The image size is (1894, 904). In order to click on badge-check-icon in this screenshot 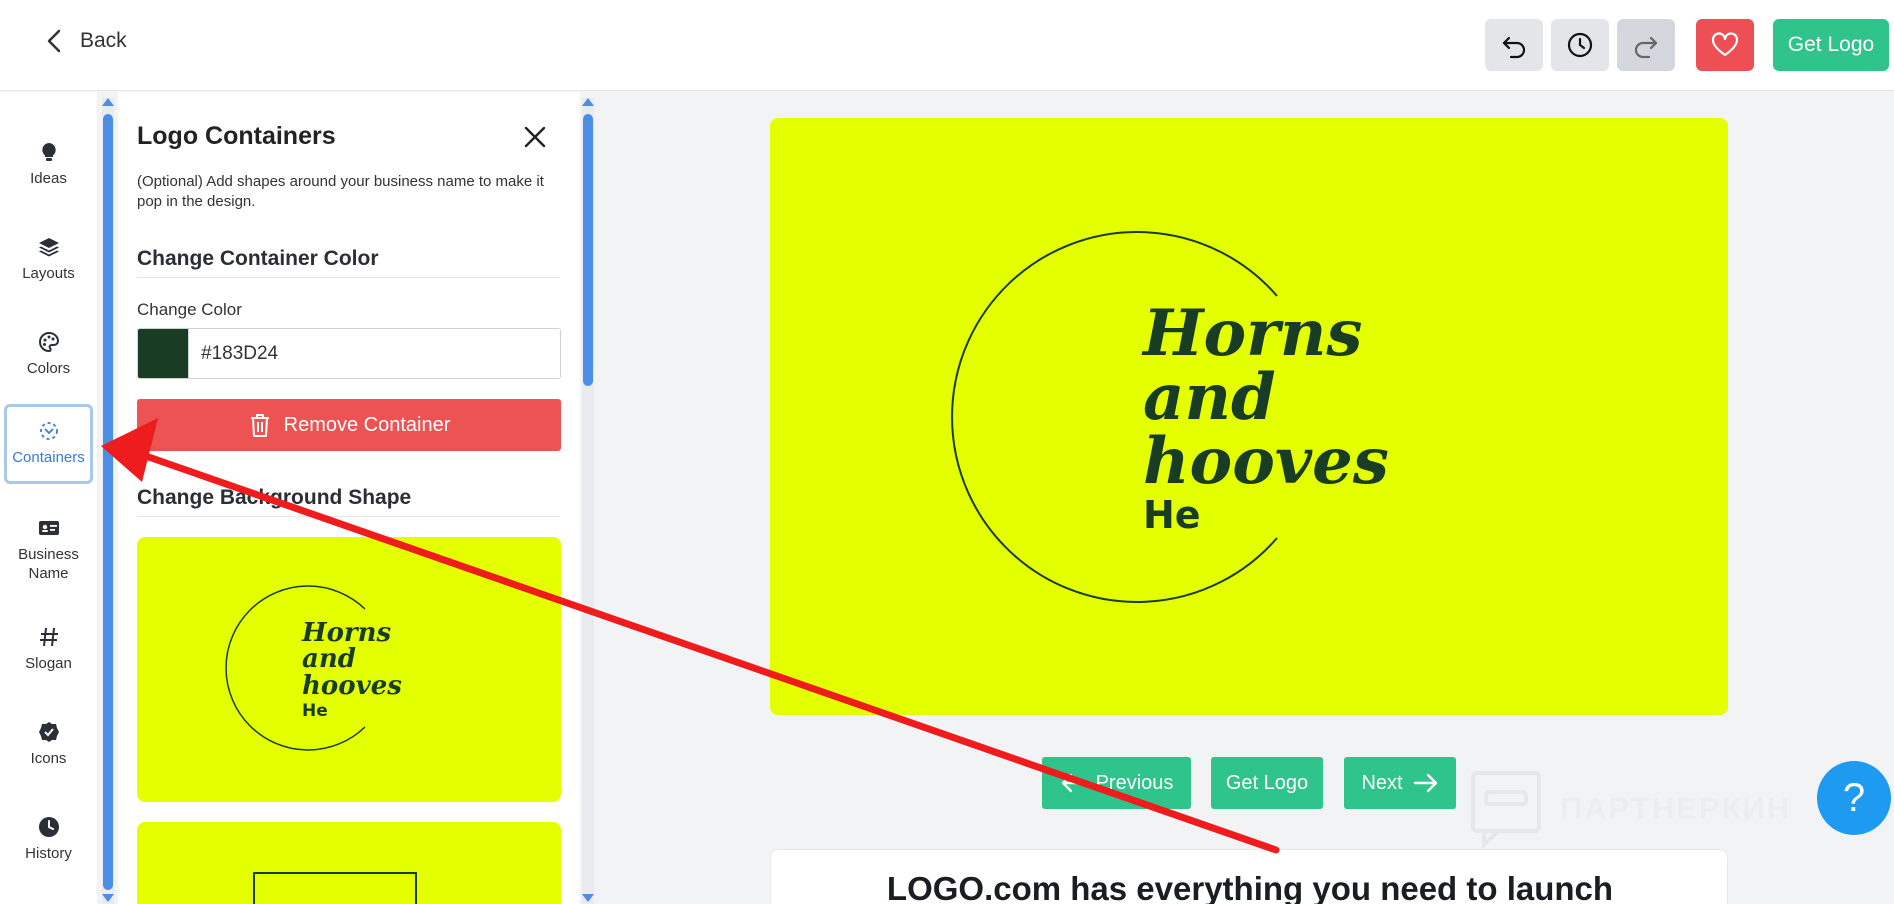, I will do `click(48, 732)`.